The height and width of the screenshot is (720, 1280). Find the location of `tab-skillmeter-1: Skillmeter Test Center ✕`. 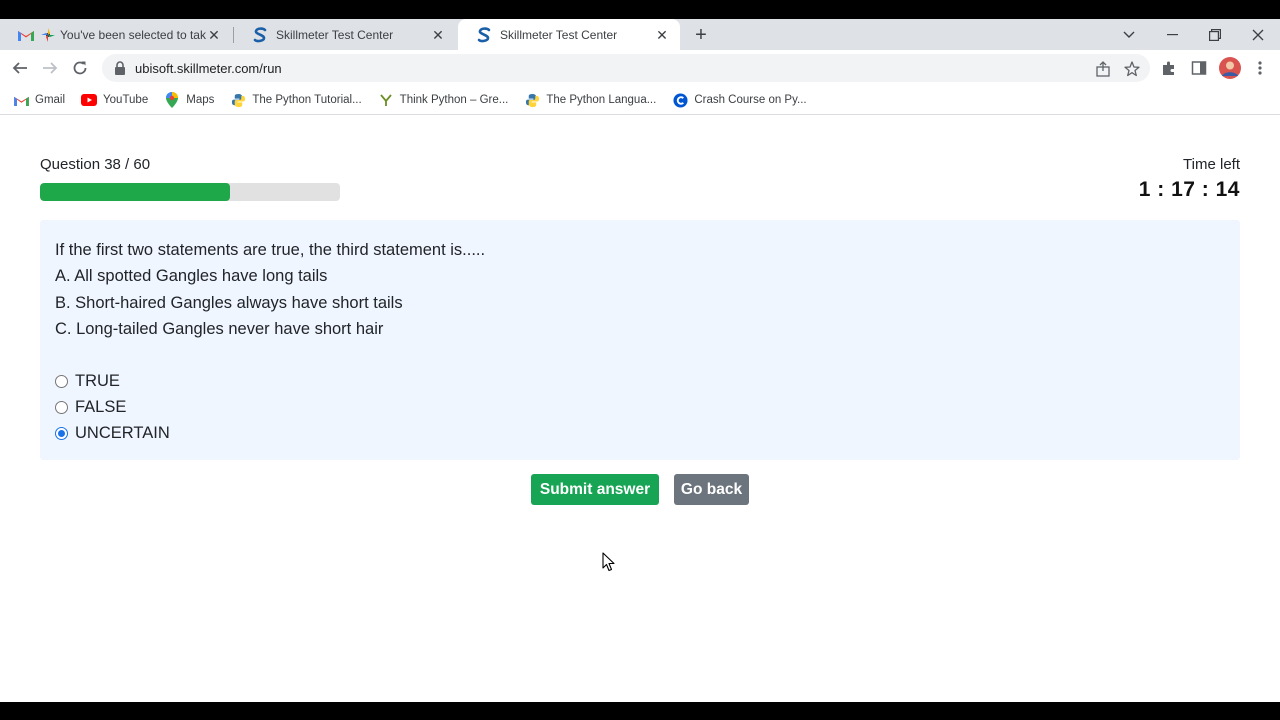

tab-skillmeter-1: Skillmeter Test Center ✕ is located at coordinates (345, 34).